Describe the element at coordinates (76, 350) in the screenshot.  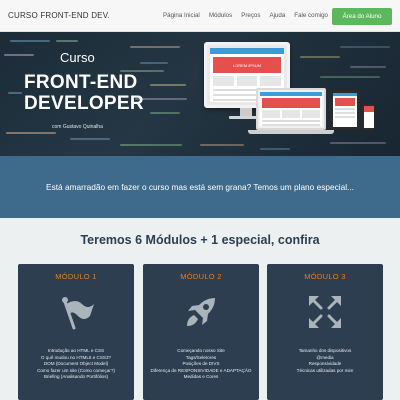
I see `list-item: Introdução ao HTML e CSS` at that location.